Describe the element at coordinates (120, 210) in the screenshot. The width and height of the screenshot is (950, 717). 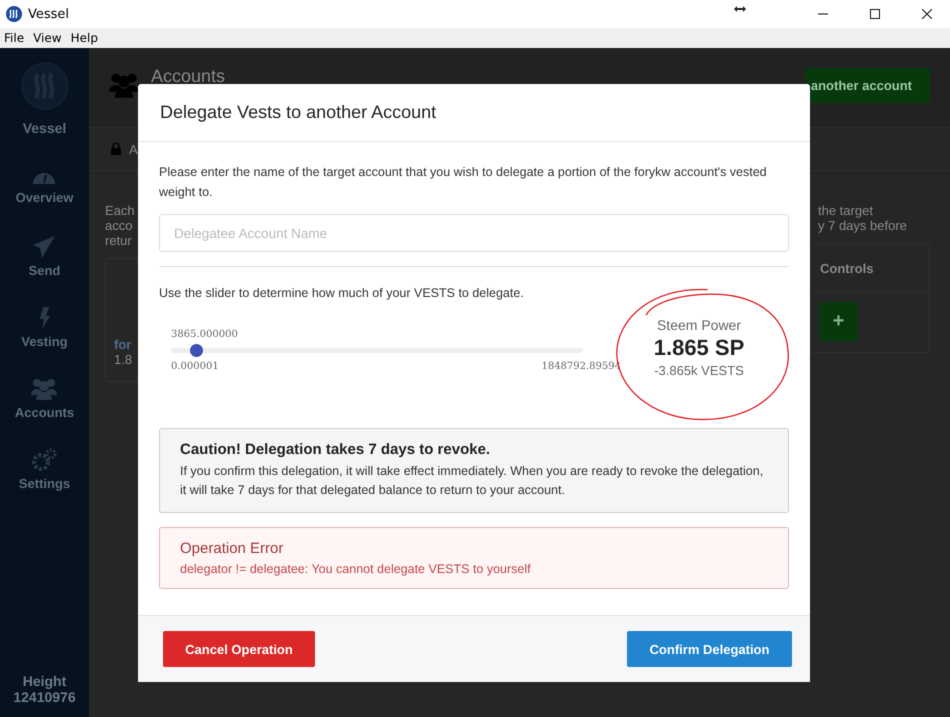
I see `intro-text: Each` at that location.